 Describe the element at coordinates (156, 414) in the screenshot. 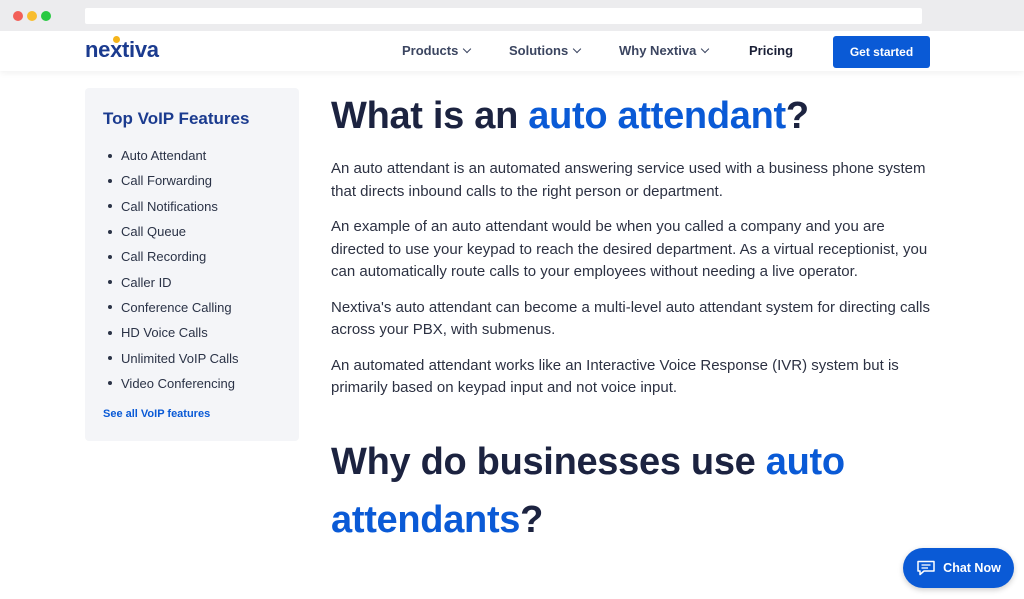

I see `see-all-features-link: See all VoIP features` at that location.